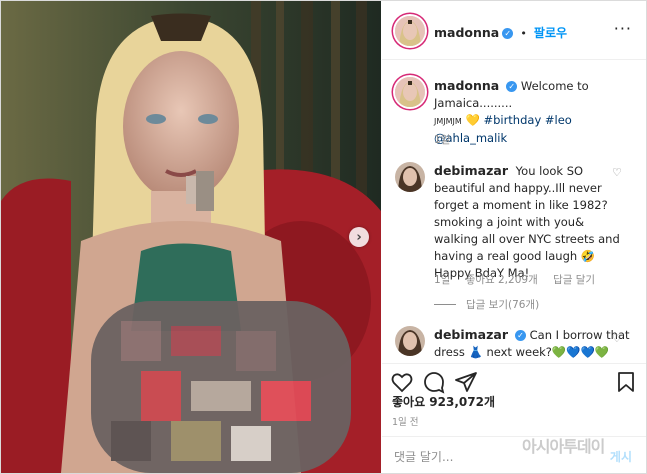 The image size is (647, 474). Describe the element at coordinates (550, 33) in the screenshot. I see `follow-button: 팔로우` at that location.